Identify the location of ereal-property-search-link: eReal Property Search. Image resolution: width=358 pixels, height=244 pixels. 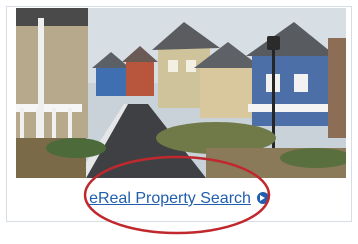
(170, 198).